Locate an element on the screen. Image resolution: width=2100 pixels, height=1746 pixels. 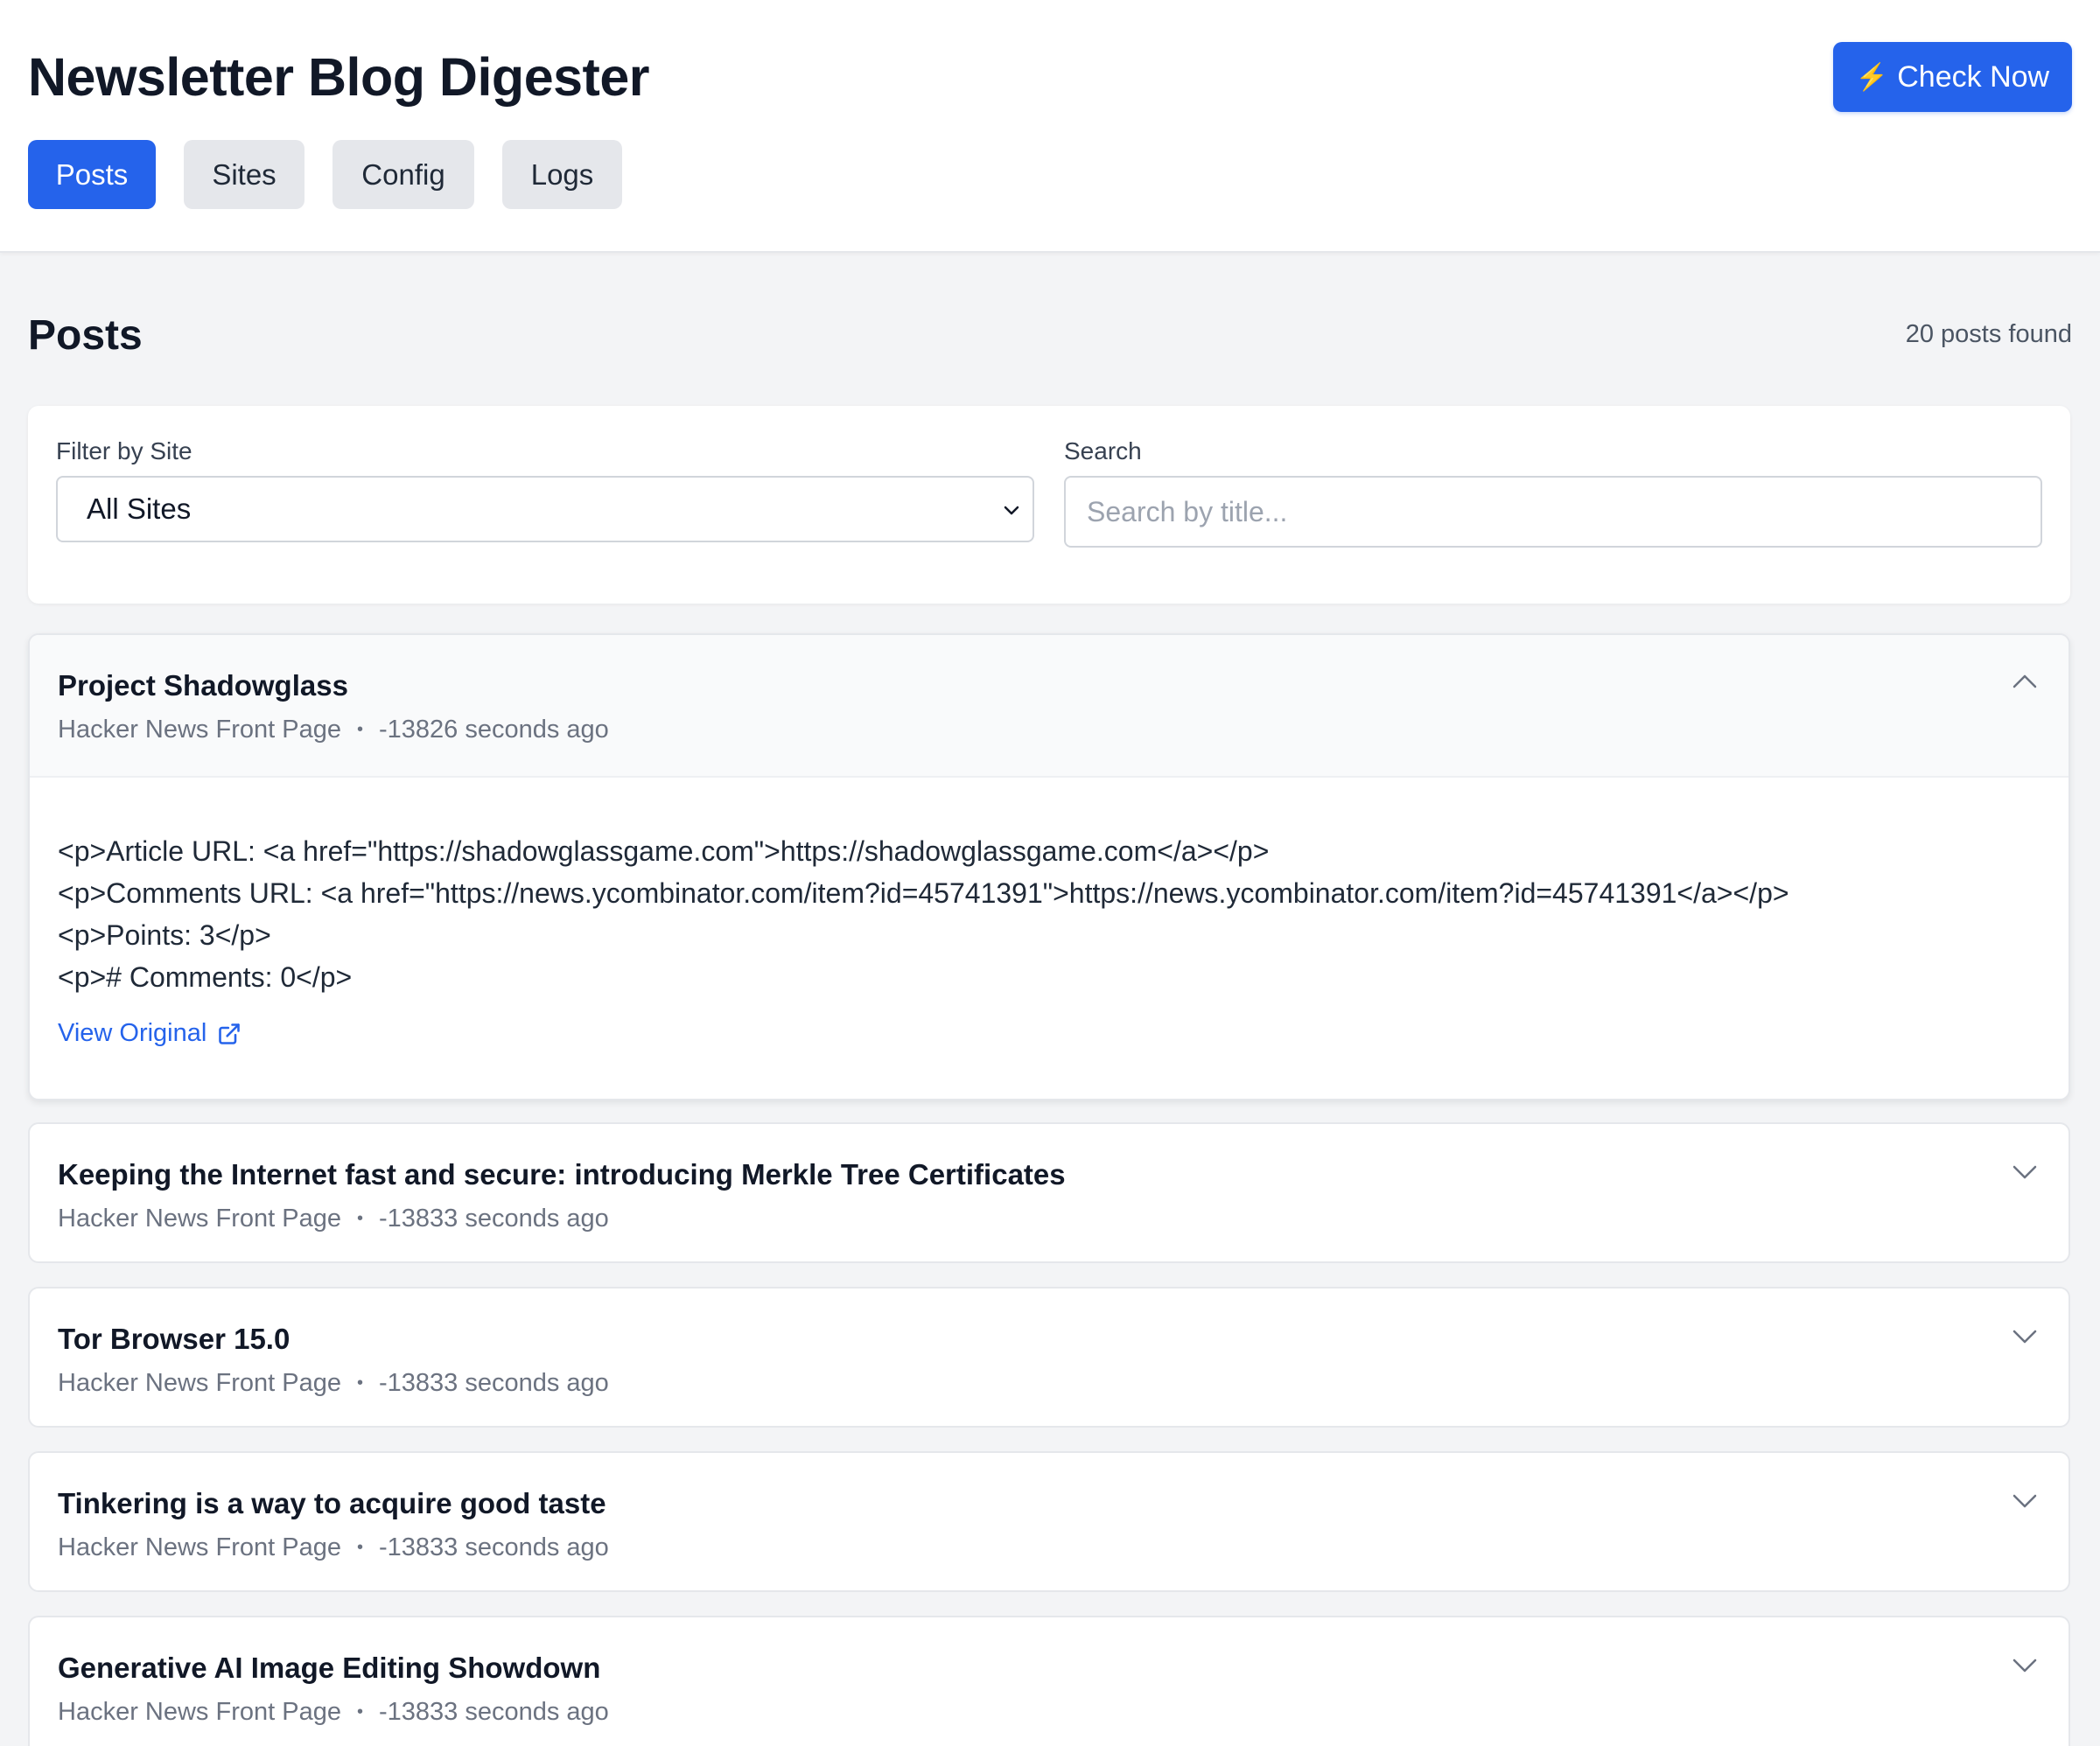
post-title: Project Shadowglass is located at coordinates (203, 685).